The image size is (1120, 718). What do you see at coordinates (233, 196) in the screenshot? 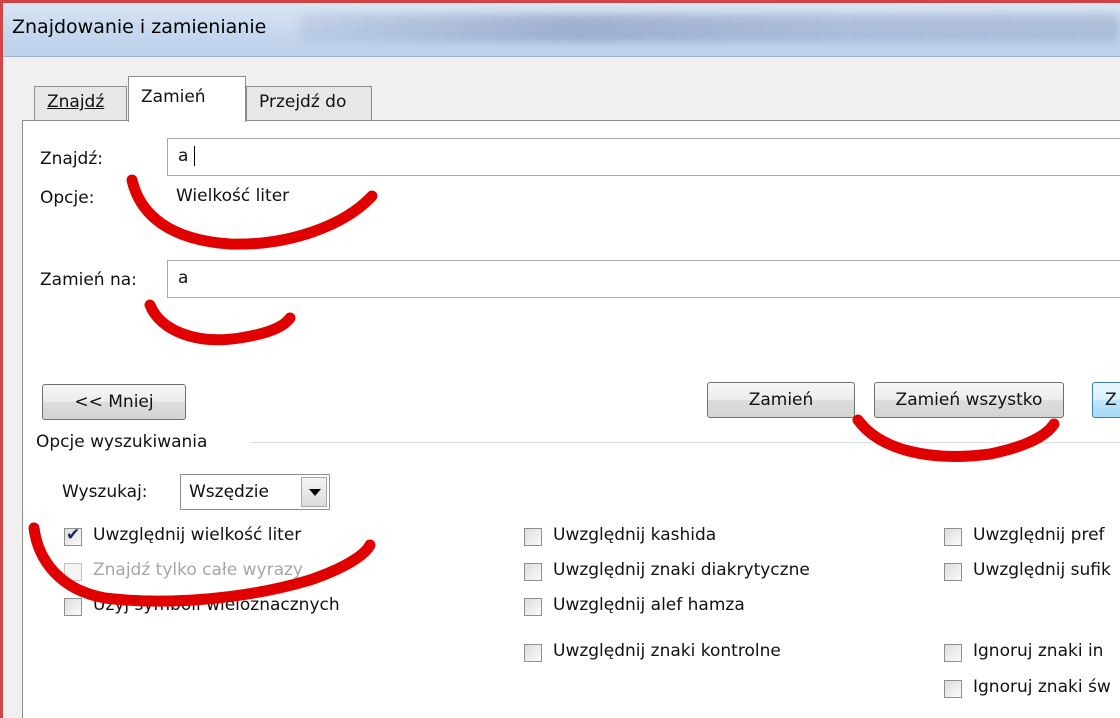
I see `options-value: Wielkość liter` at bounding box center [233, 196].